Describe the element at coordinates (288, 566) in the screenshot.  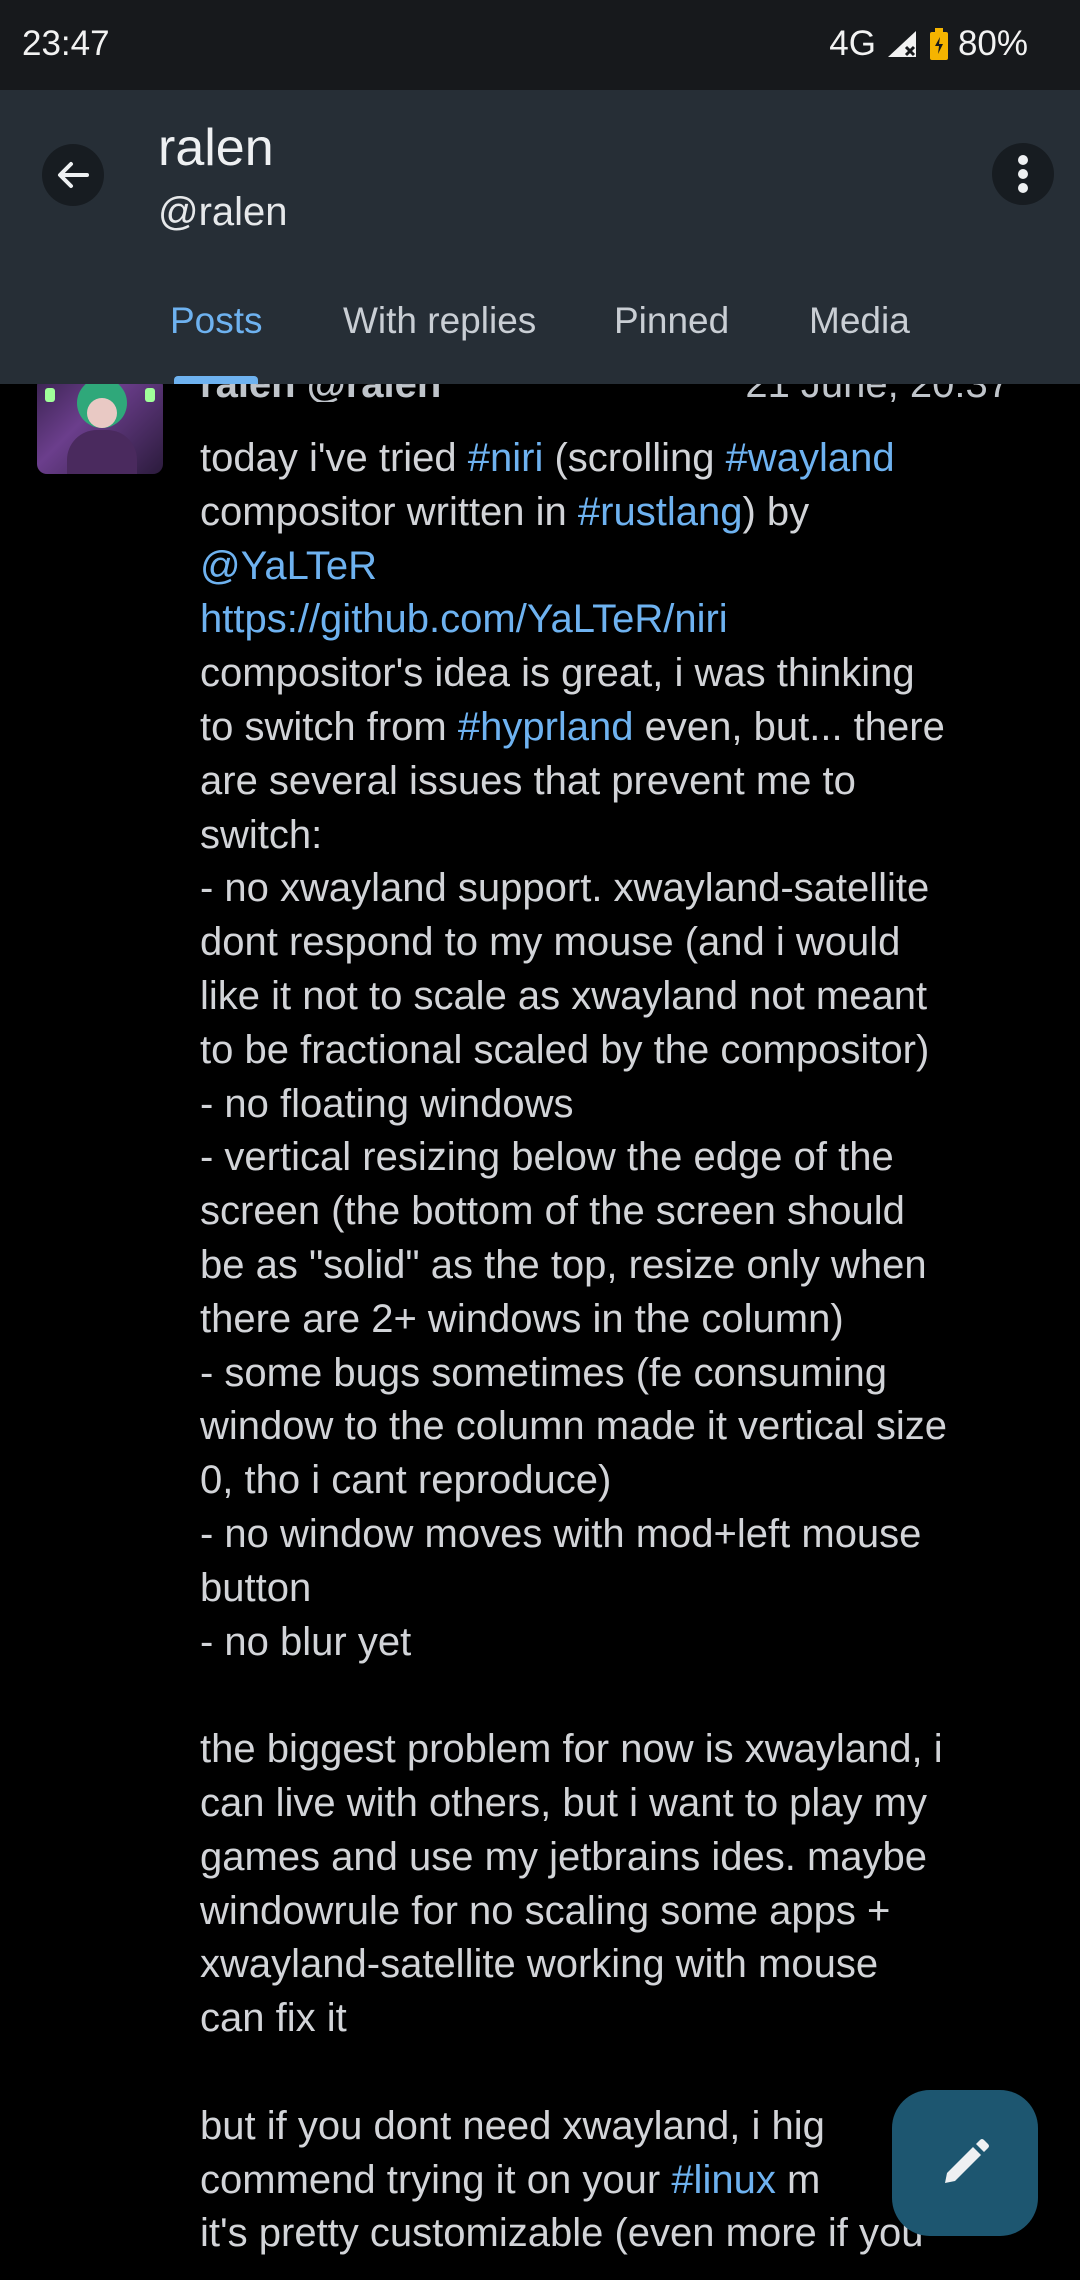
I see `mention-link: @YaLTeR` at that location.